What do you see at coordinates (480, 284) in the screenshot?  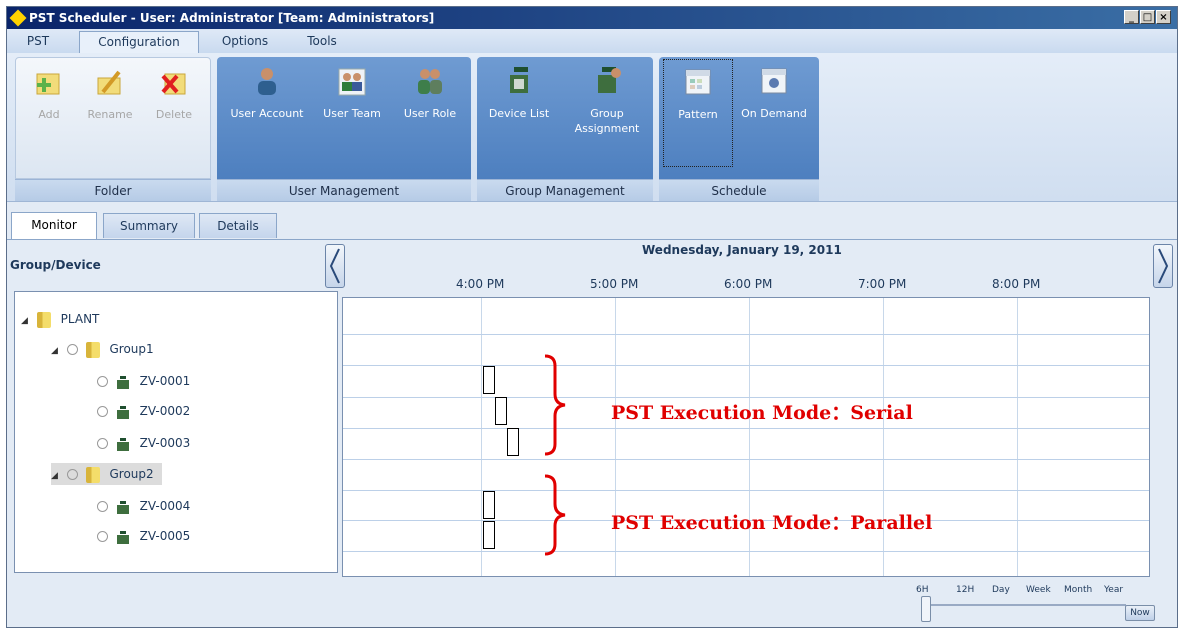 I see `hour-label: 4:00 PM` at bounding box center [480, 284].